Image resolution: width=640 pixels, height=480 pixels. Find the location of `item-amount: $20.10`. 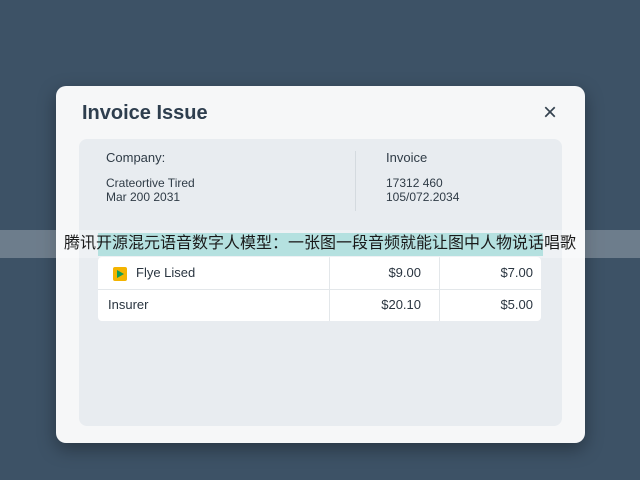

item-amount: $20.10 is located at coordinates (379, 305).